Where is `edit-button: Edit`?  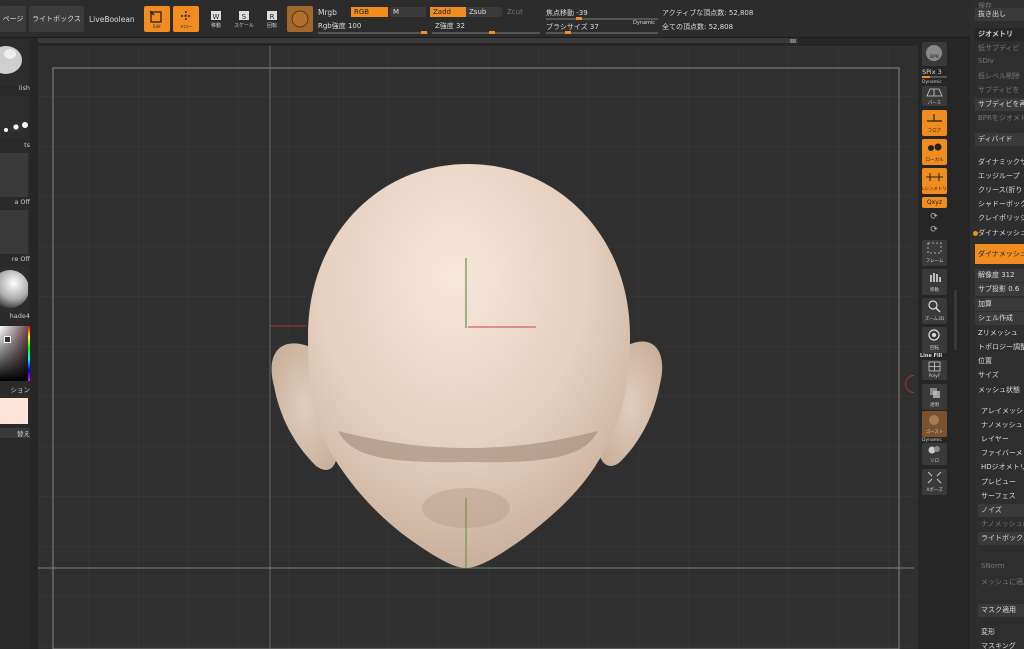
edit-button: Edit is located at coordinates (157, 19).